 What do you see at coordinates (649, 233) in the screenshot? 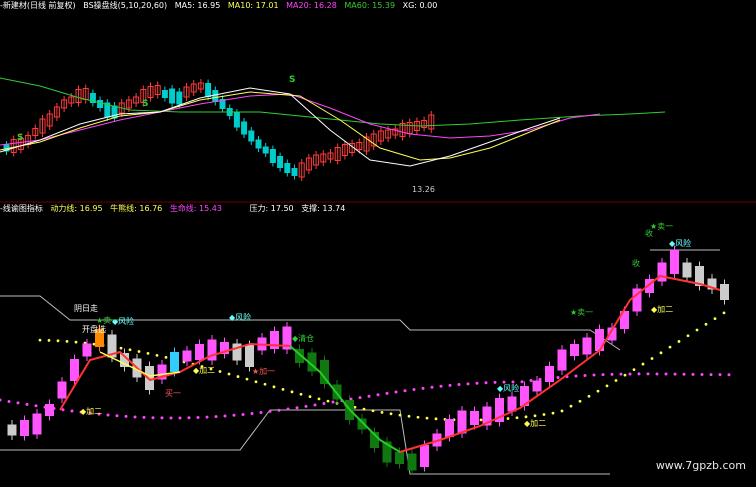
I see `label-shou-1: 收` at bounding box center [649, 233].